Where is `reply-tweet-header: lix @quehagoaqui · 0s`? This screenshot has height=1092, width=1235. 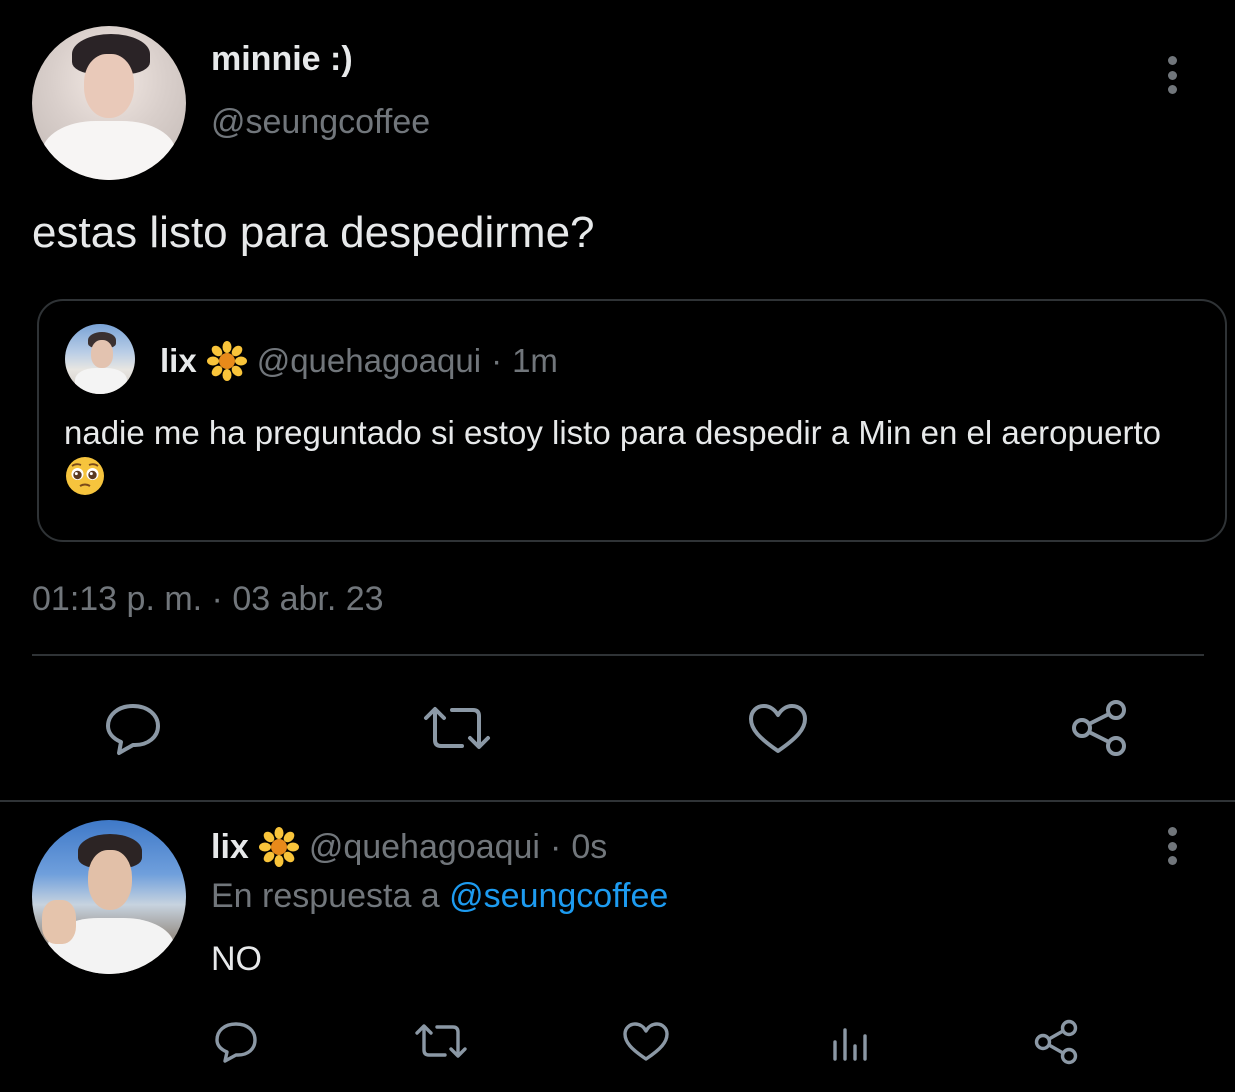 reply-tweet-header: lix @quehagoaqui · 0s is located at coordinates (409, 847).